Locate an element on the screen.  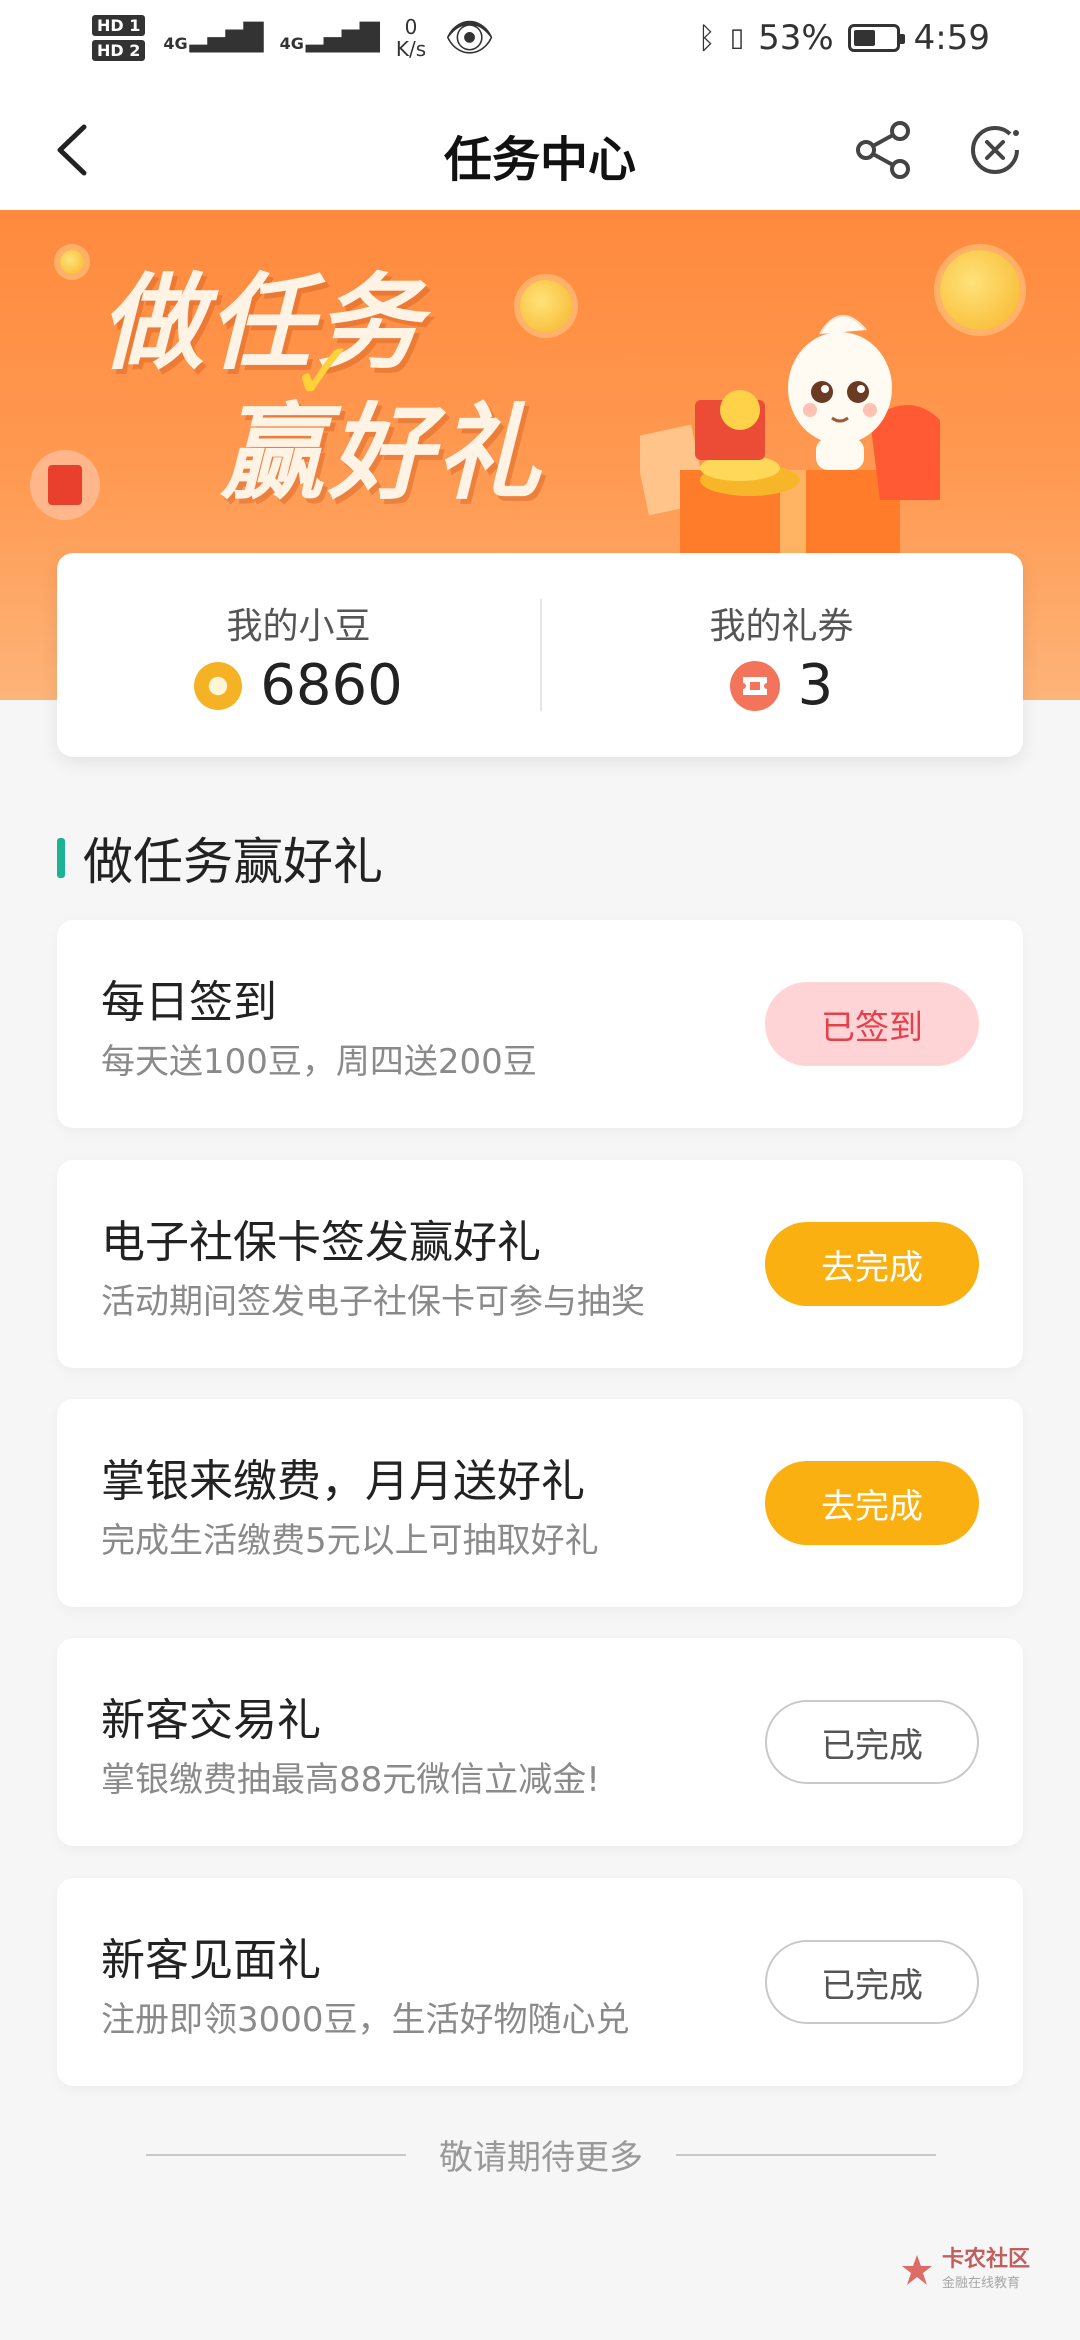
my-coupons: 我的礼券 3 is located at coordinates (781, 655).